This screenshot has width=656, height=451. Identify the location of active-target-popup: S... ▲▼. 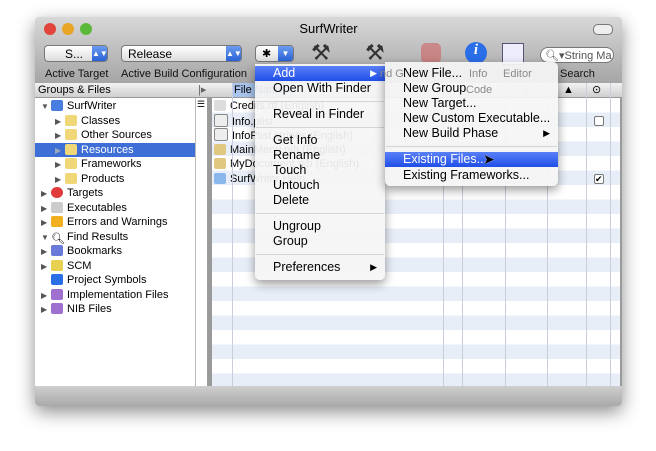
(76, 53).